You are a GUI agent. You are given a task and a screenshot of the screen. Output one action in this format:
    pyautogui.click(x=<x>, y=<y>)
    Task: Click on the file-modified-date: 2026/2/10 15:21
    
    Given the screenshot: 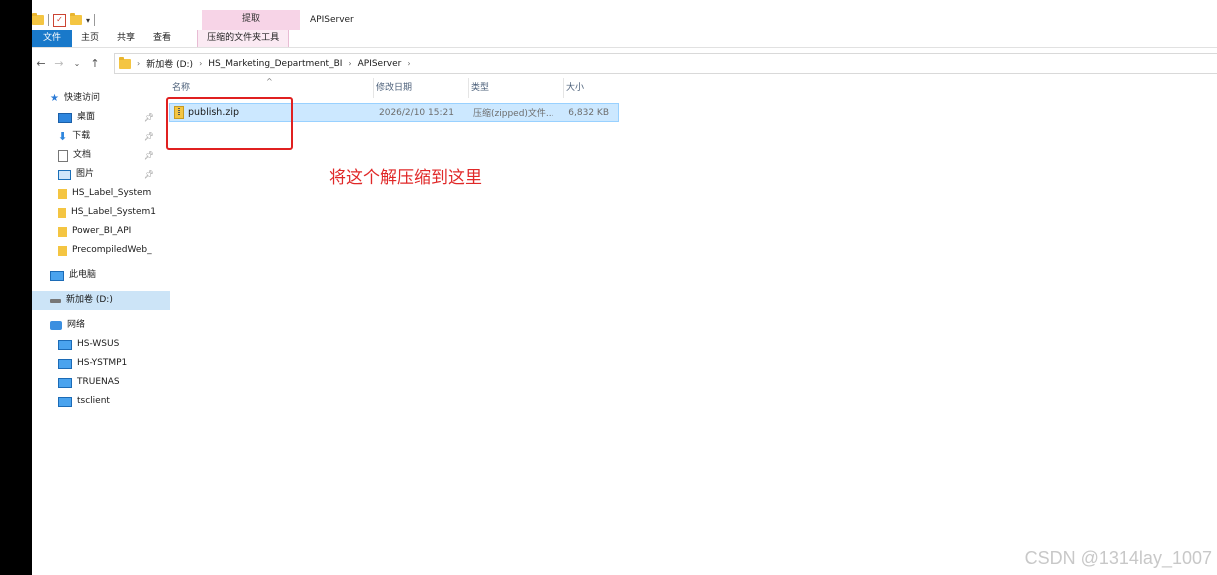 What is the action you would take?
    pyautogui.click(x=416, y=112)
    